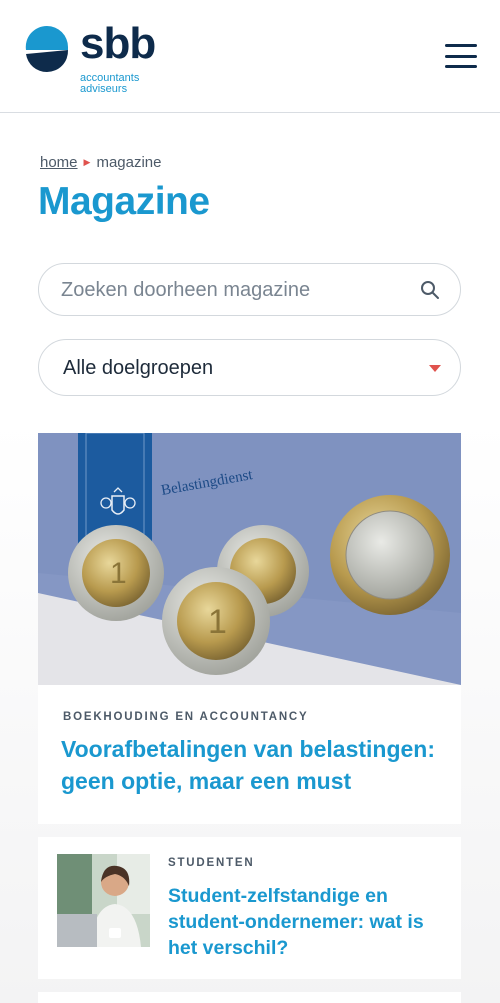 This screenshot has height=1003, width=500. I want to click on article-category: BOEKHOUDING EN ACCOUNTANCY, so click(186, 717).